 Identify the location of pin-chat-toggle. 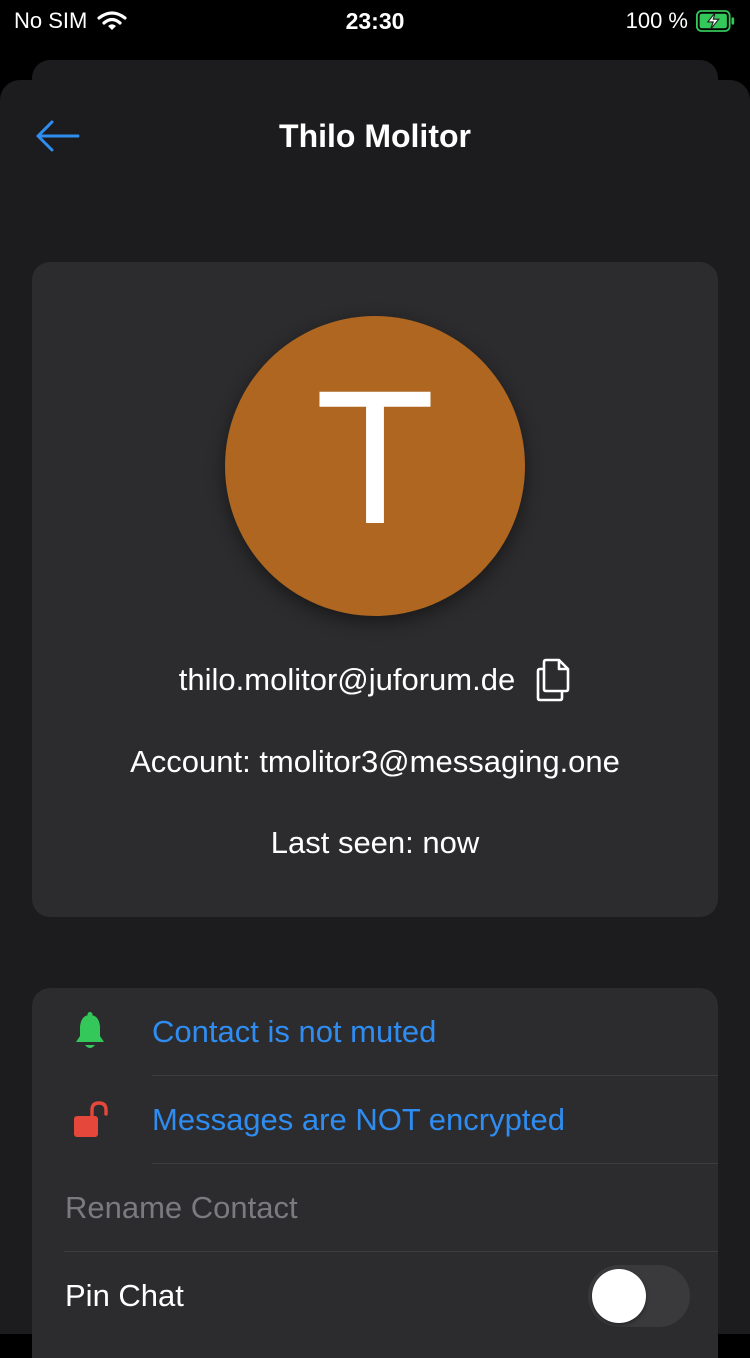
(639, 1296).